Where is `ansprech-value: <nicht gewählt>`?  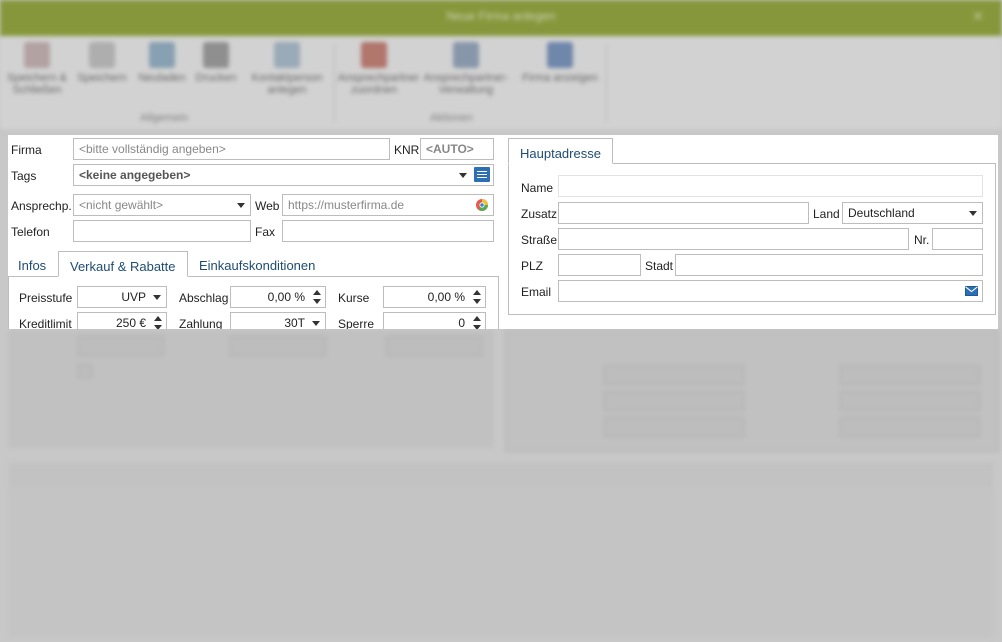 ansprech-value: <nicht gewählt> is located at coordinates (121, 205).